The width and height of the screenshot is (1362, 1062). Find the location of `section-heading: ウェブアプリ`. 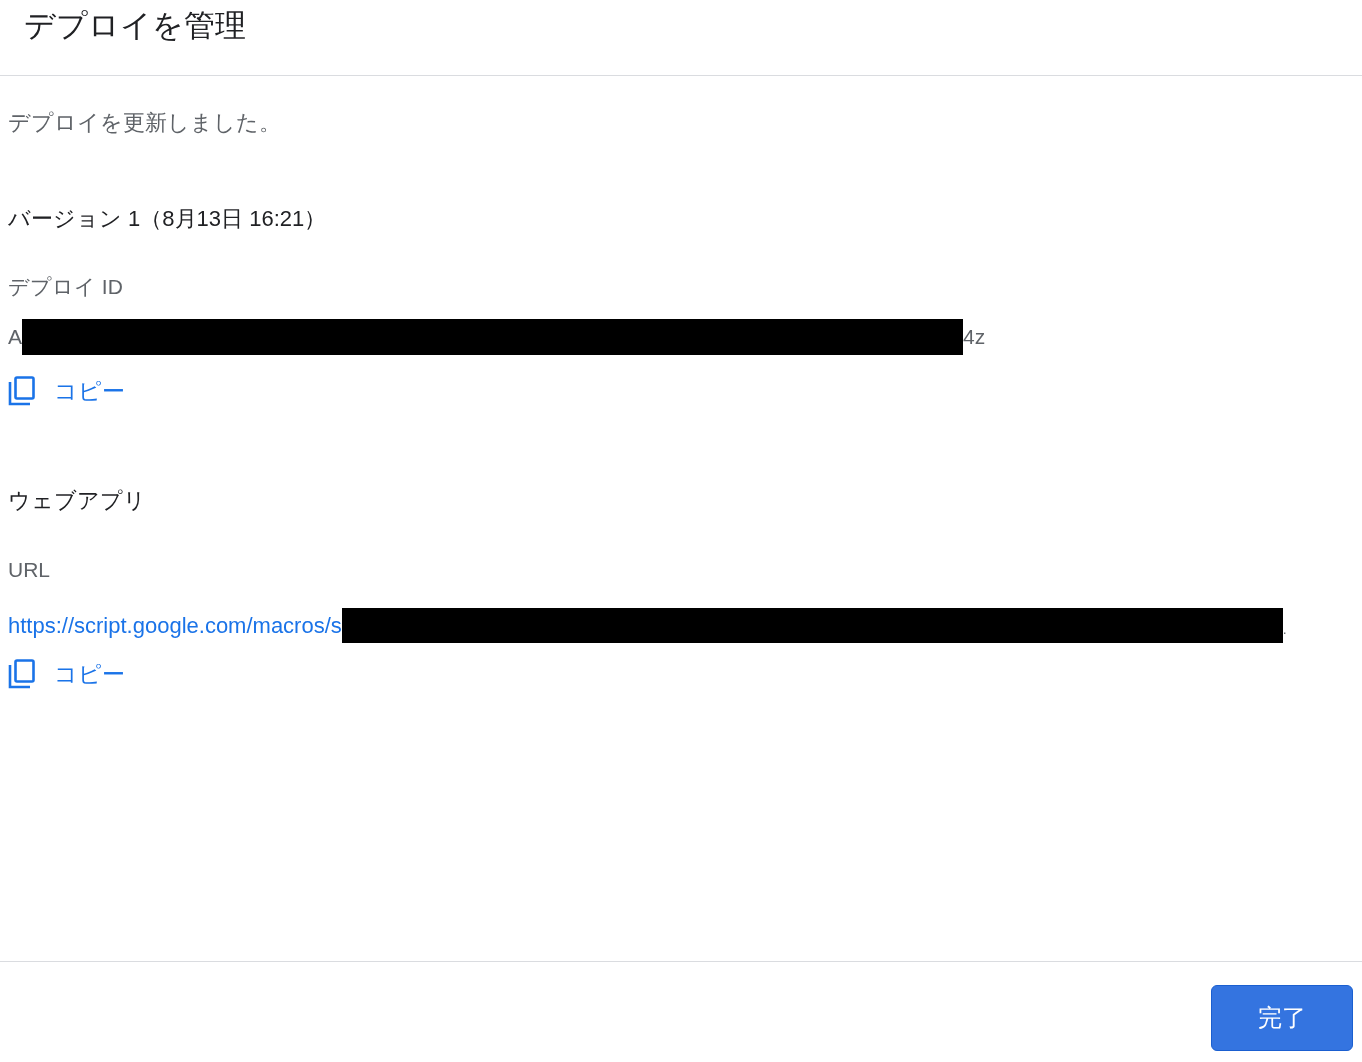

section-heading: ウェブアプリ is located at coordinates (77, 501).